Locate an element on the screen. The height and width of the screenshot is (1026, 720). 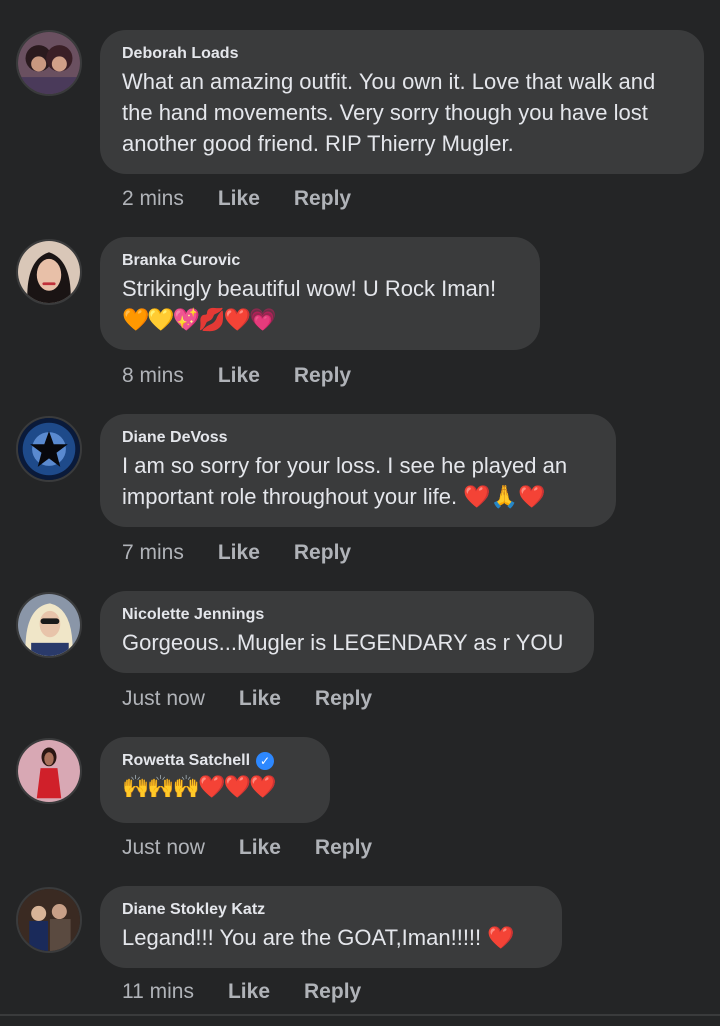
comment-timestamp: 2 mins is located at coordinates (153, 199).